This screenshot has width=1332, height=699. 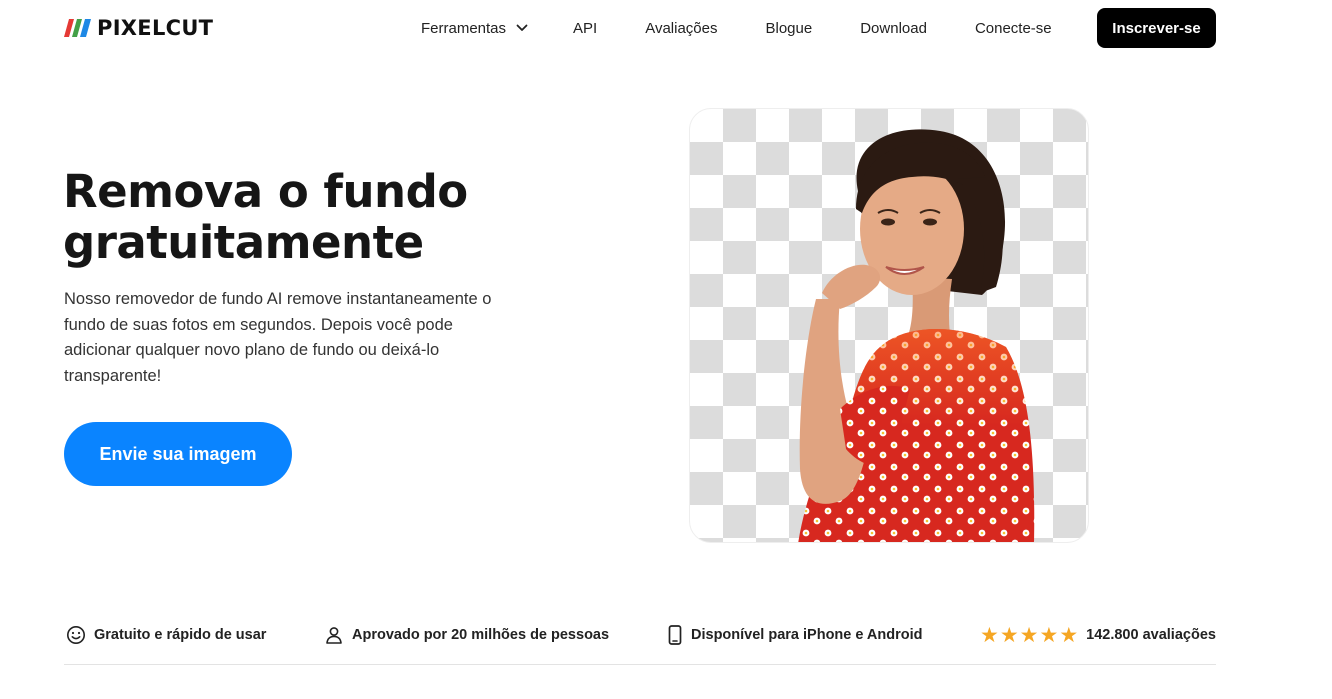 I want to click on divider, so click(x=640, y=664).